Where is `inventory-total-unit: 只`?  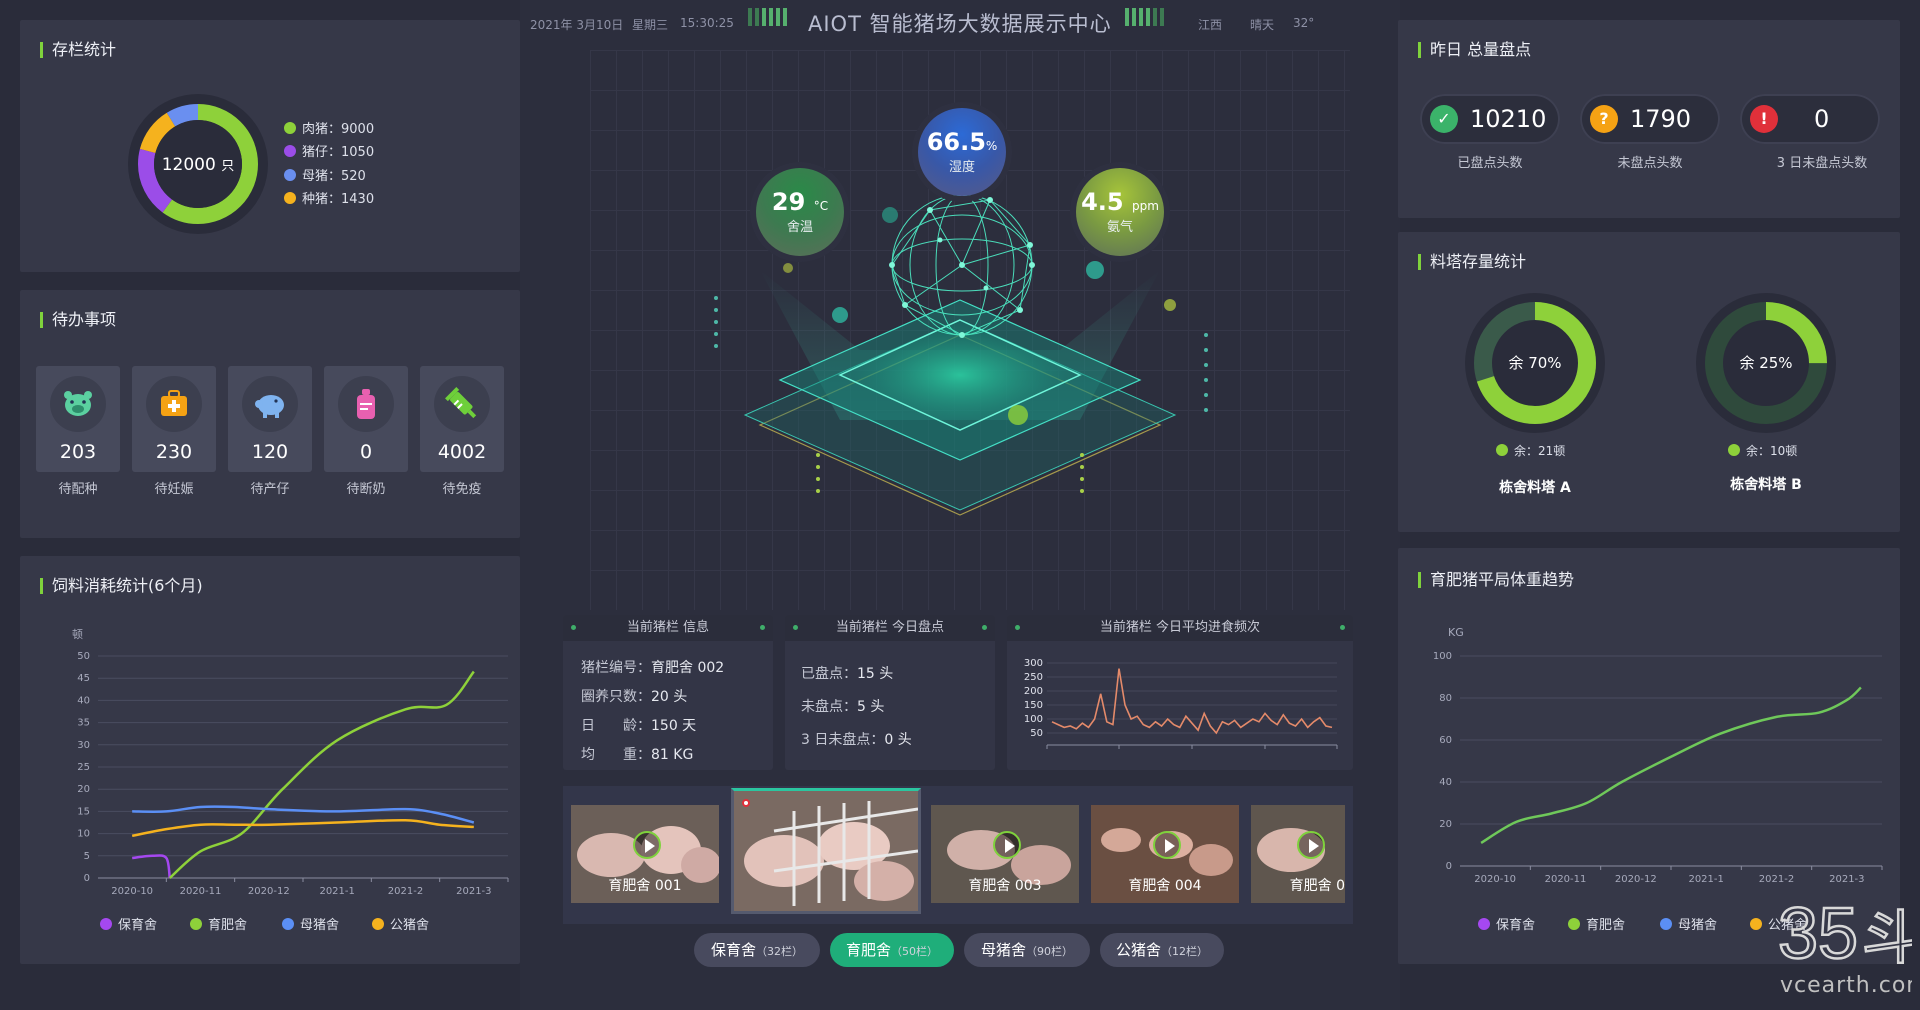
inventory-total-unit: 只 is located at coordinates (228, 166).